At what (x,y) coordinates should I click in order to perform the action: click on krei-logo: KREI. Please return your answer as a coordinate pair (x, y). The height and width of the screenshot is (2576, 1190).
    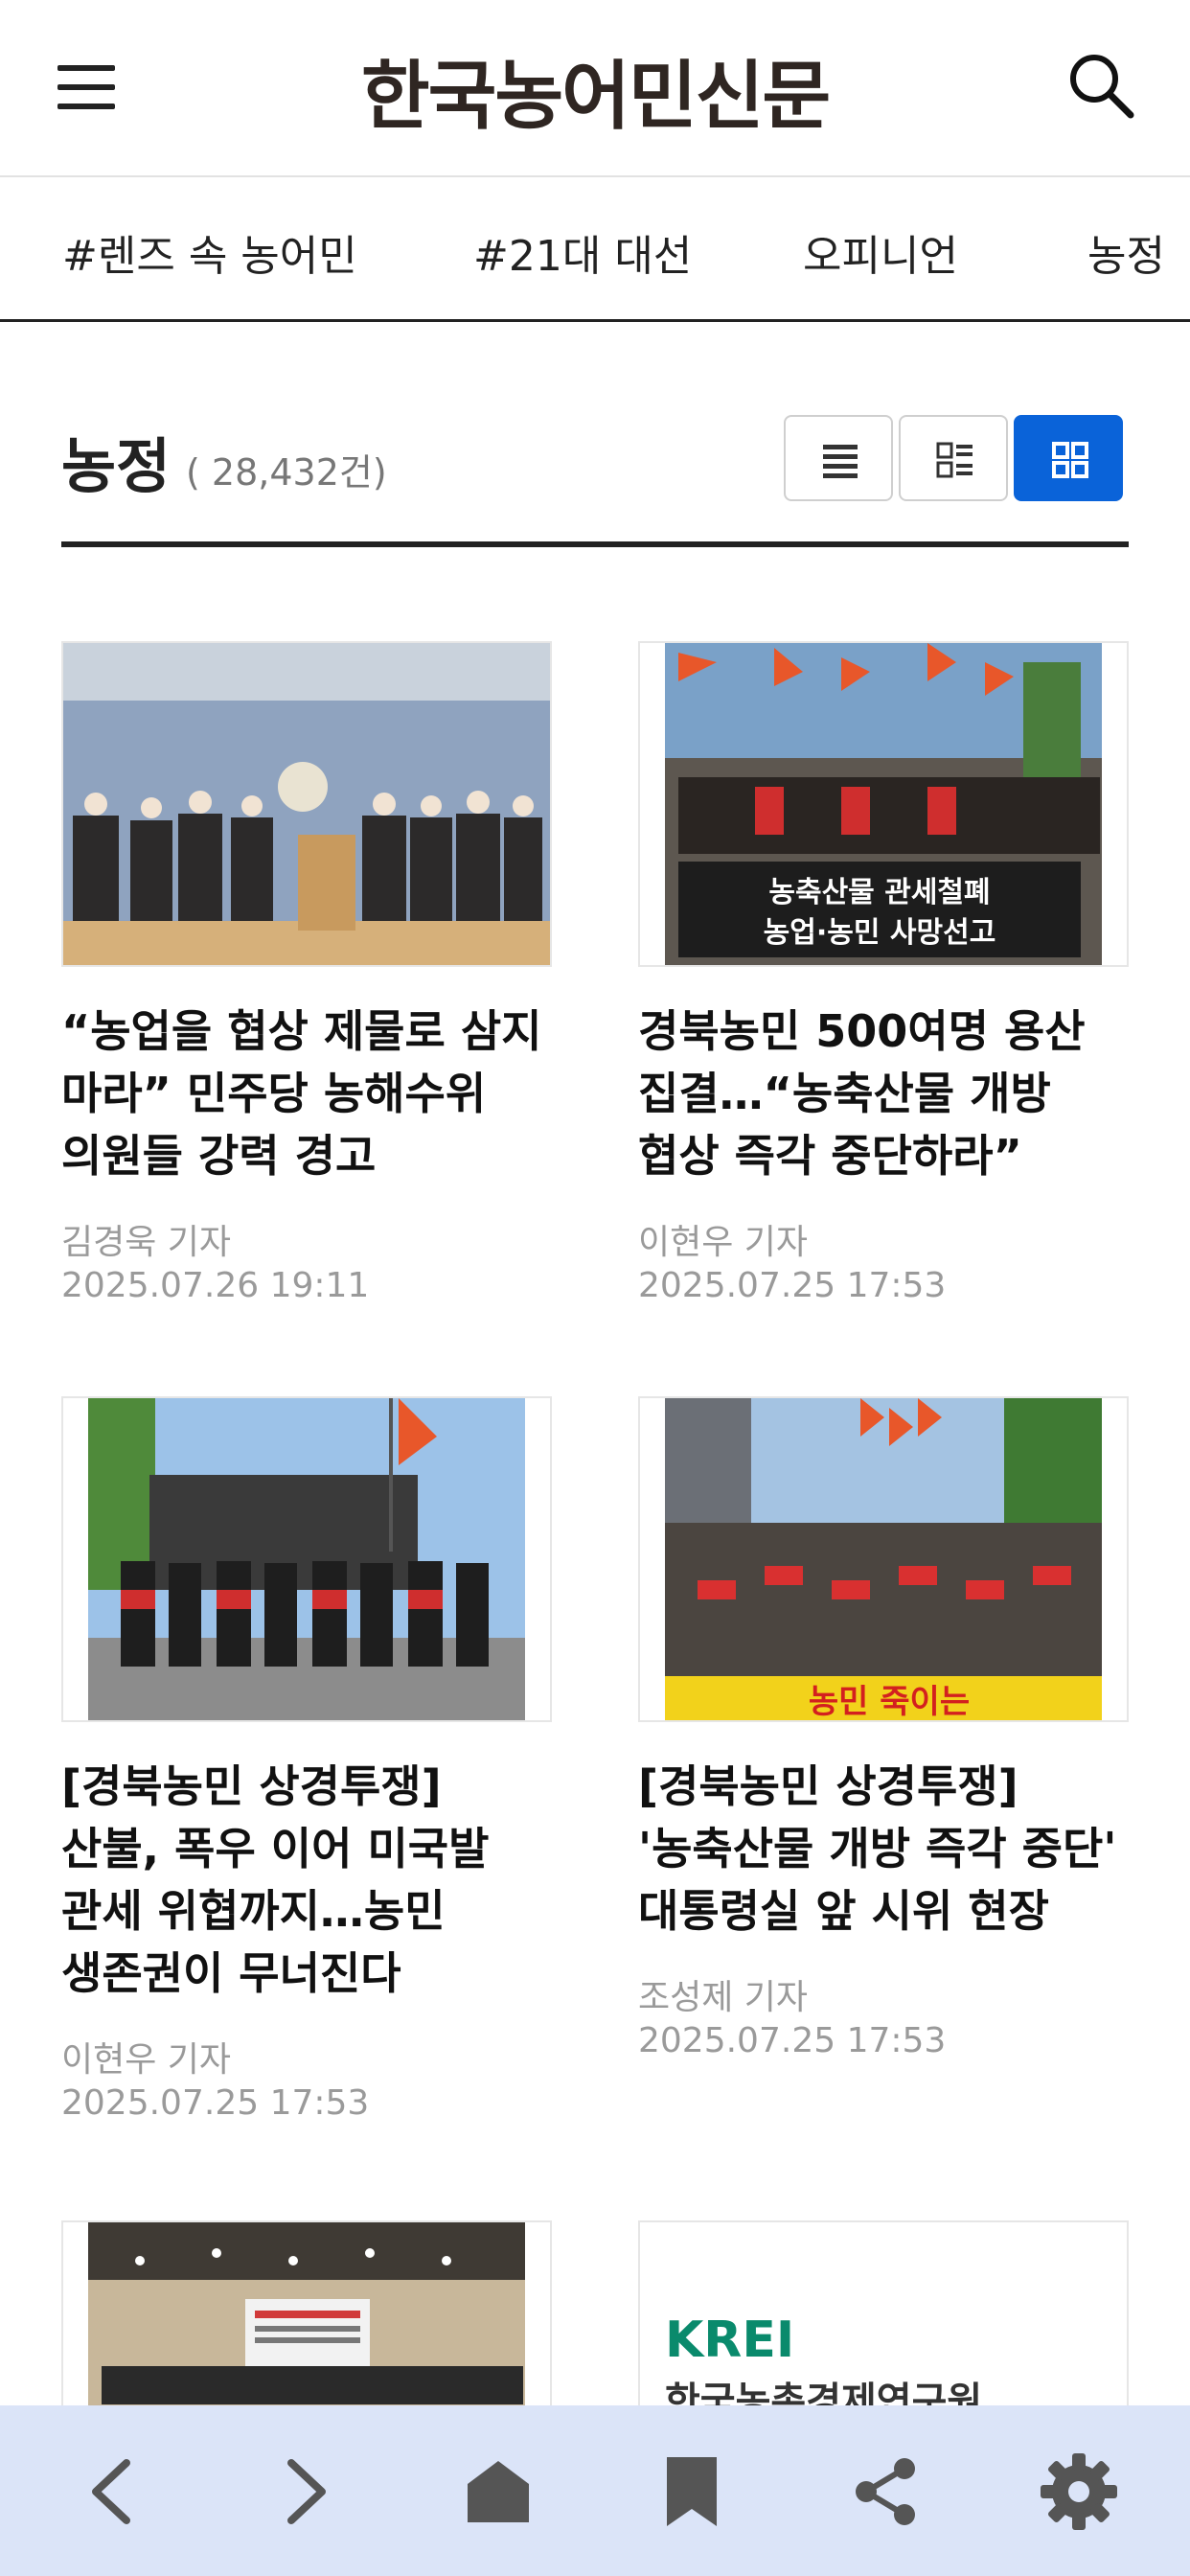
    Looking at the image, I should click on (730, 2340).